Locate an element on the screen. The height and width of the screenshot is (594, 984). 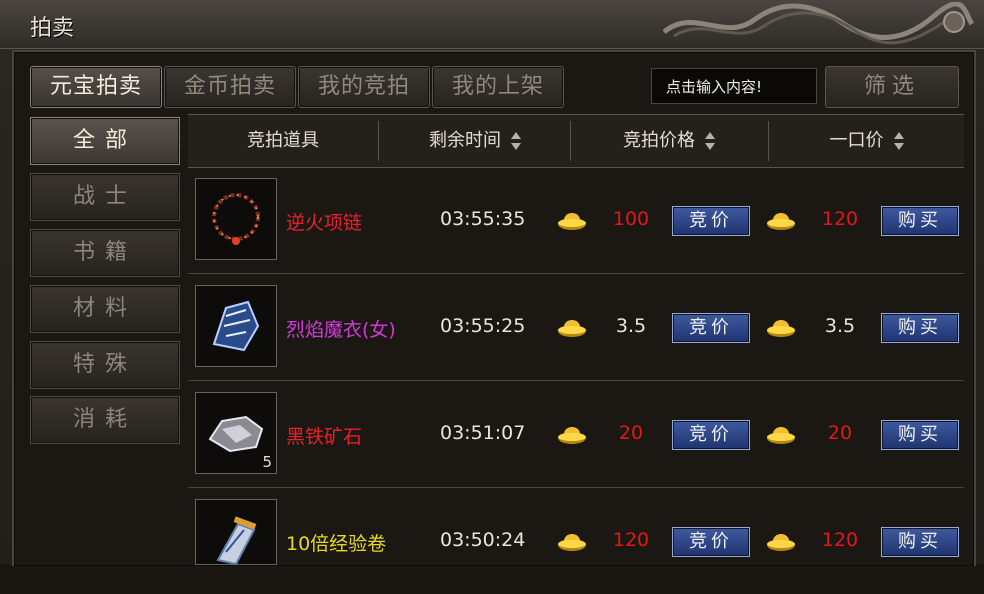
column-remaining-time: 剩余时间 is located at coordinates (475, 141).